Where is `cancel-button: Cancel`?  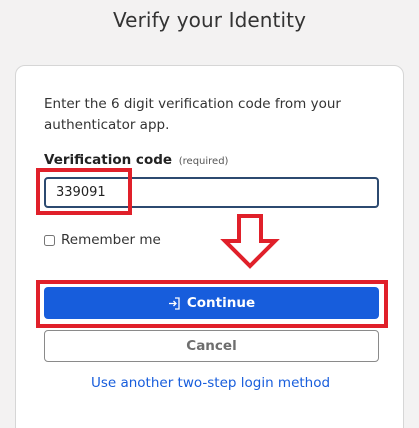
cancel-button: Cancel is located at coordinates (211, 346).